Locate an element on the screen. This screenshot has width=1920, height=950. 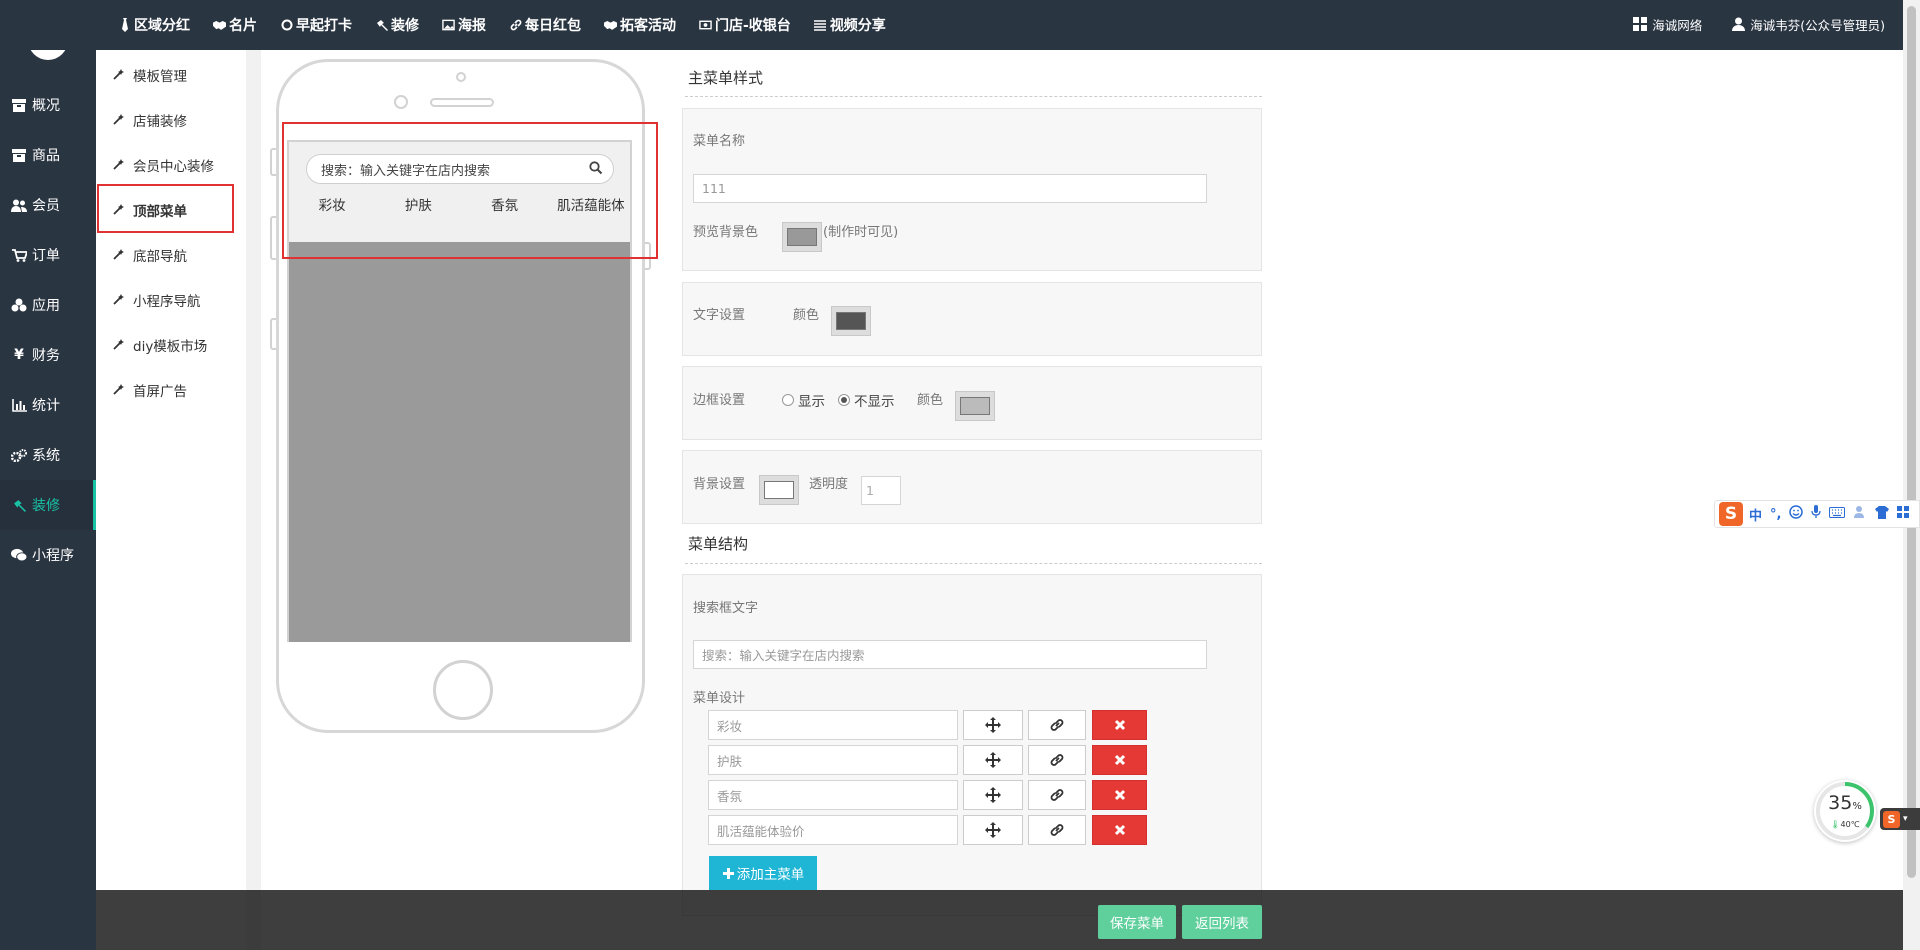
preview-bg-color-picker is located at coordinates (802, 237).